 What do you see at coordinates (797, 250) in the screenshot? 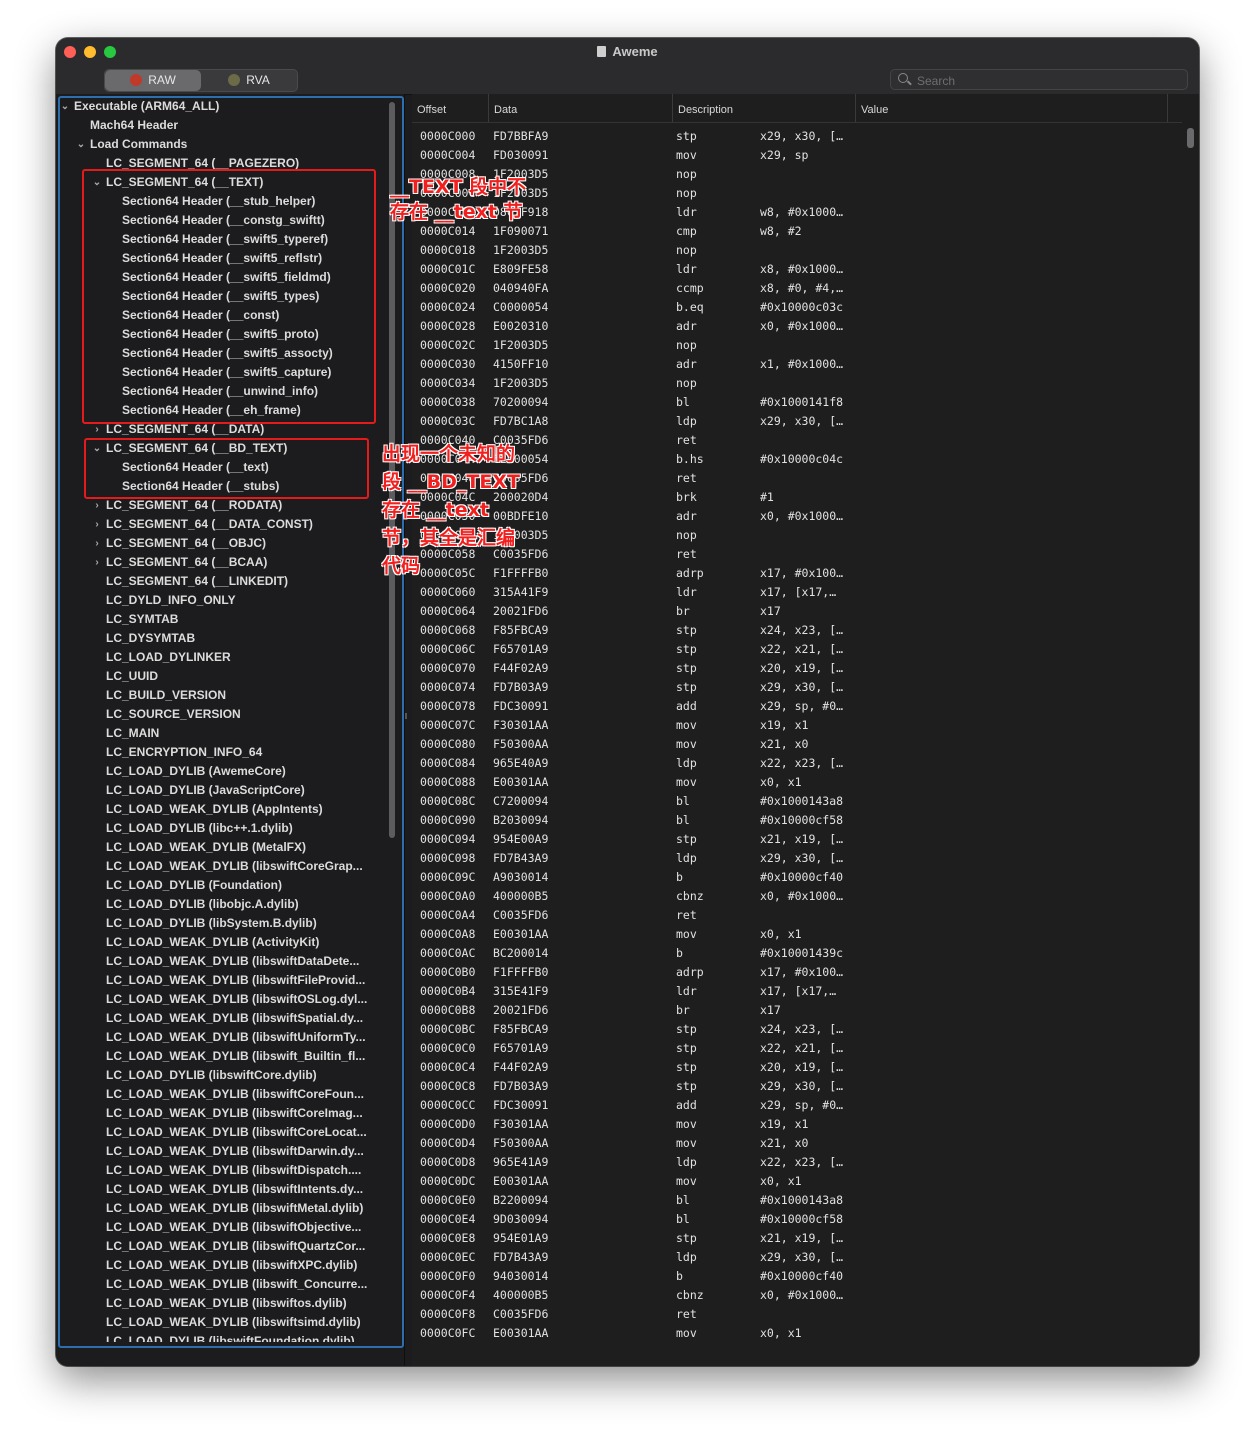
I see `table-row: 0000C018 1F2003D5 nop` at bounding box center [797, 250].